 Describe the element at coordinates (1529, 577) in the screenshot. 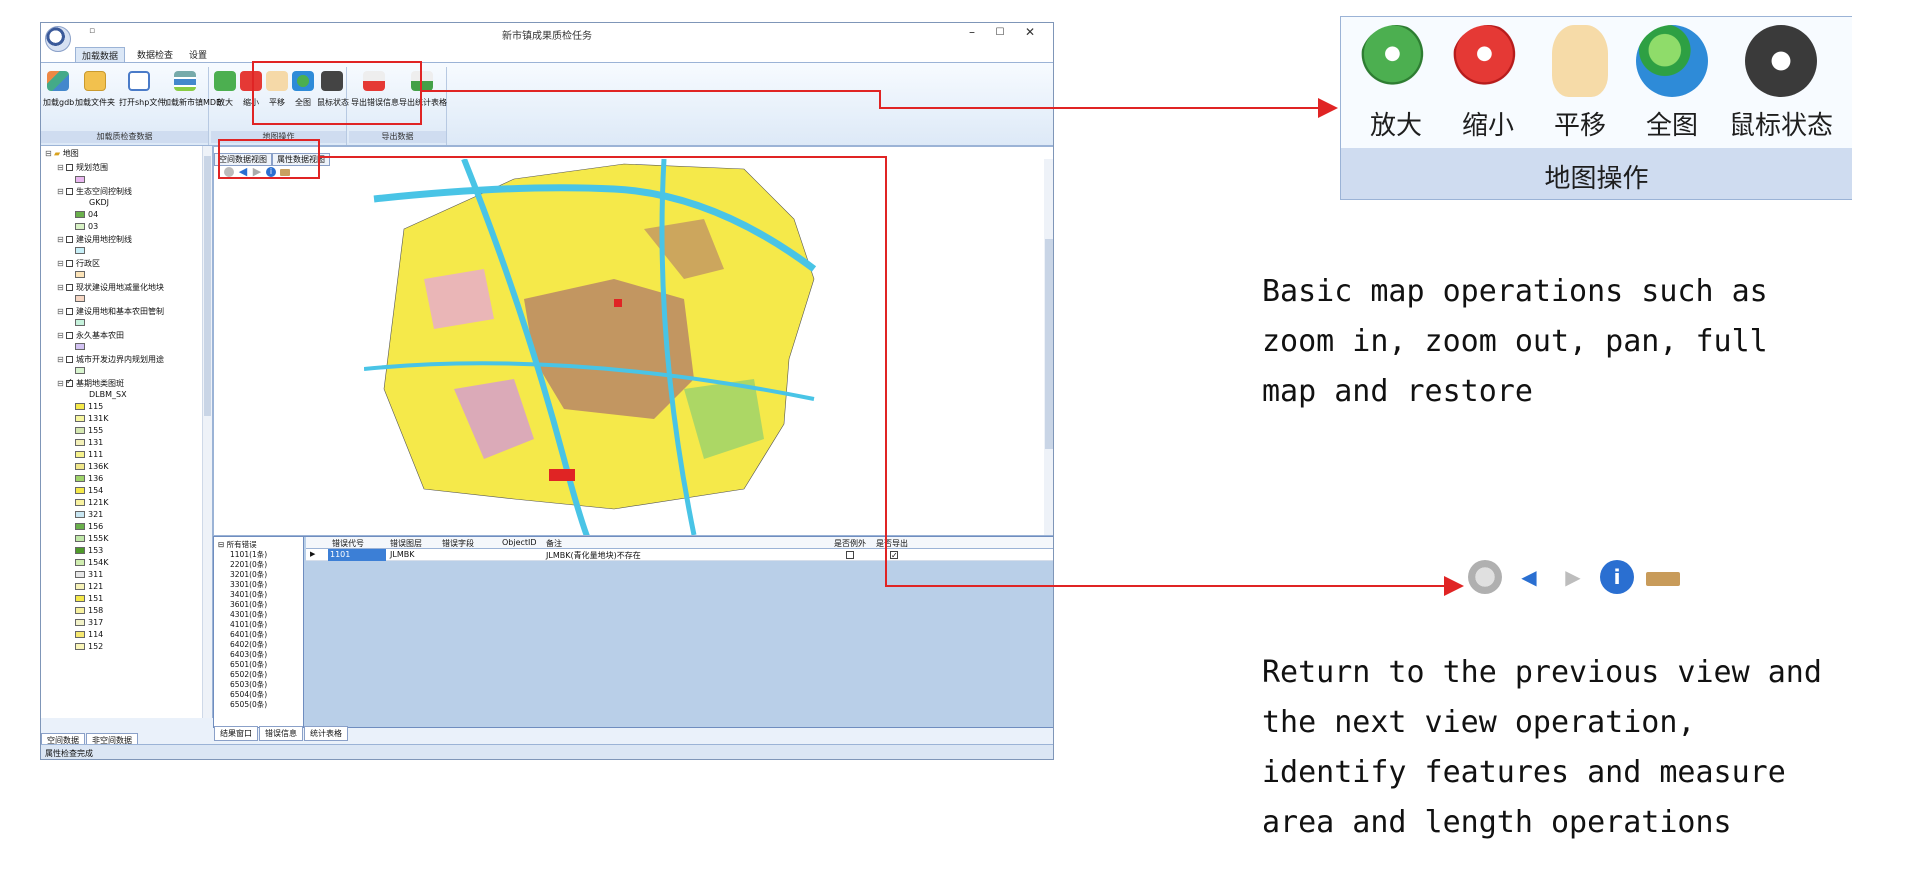

I see `prev-icon: ◀` at that location.